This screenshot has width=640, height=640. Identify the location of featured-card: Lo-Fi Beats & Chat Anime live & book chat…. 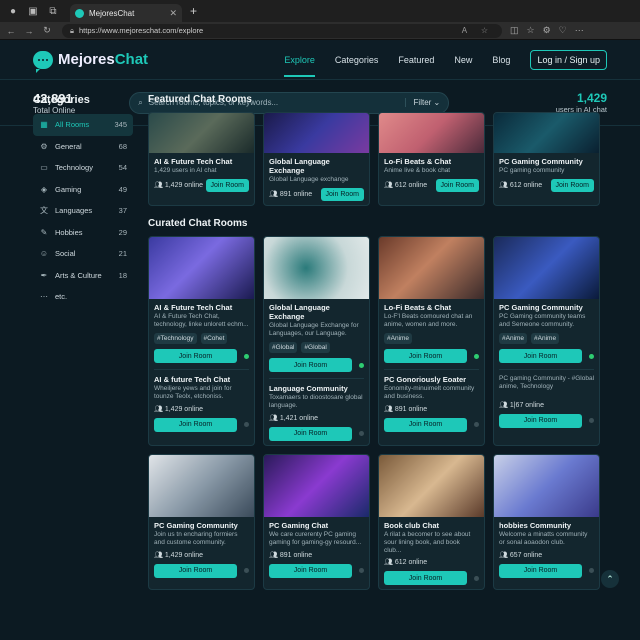
(431, 159).